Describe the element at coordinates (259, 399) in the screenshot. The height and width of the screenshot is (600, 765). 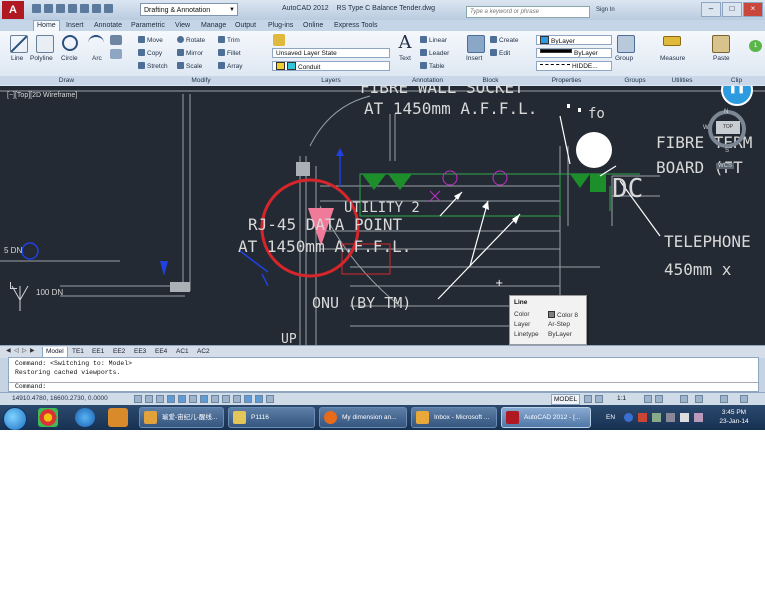
I see `quick-properties-button` at that location.